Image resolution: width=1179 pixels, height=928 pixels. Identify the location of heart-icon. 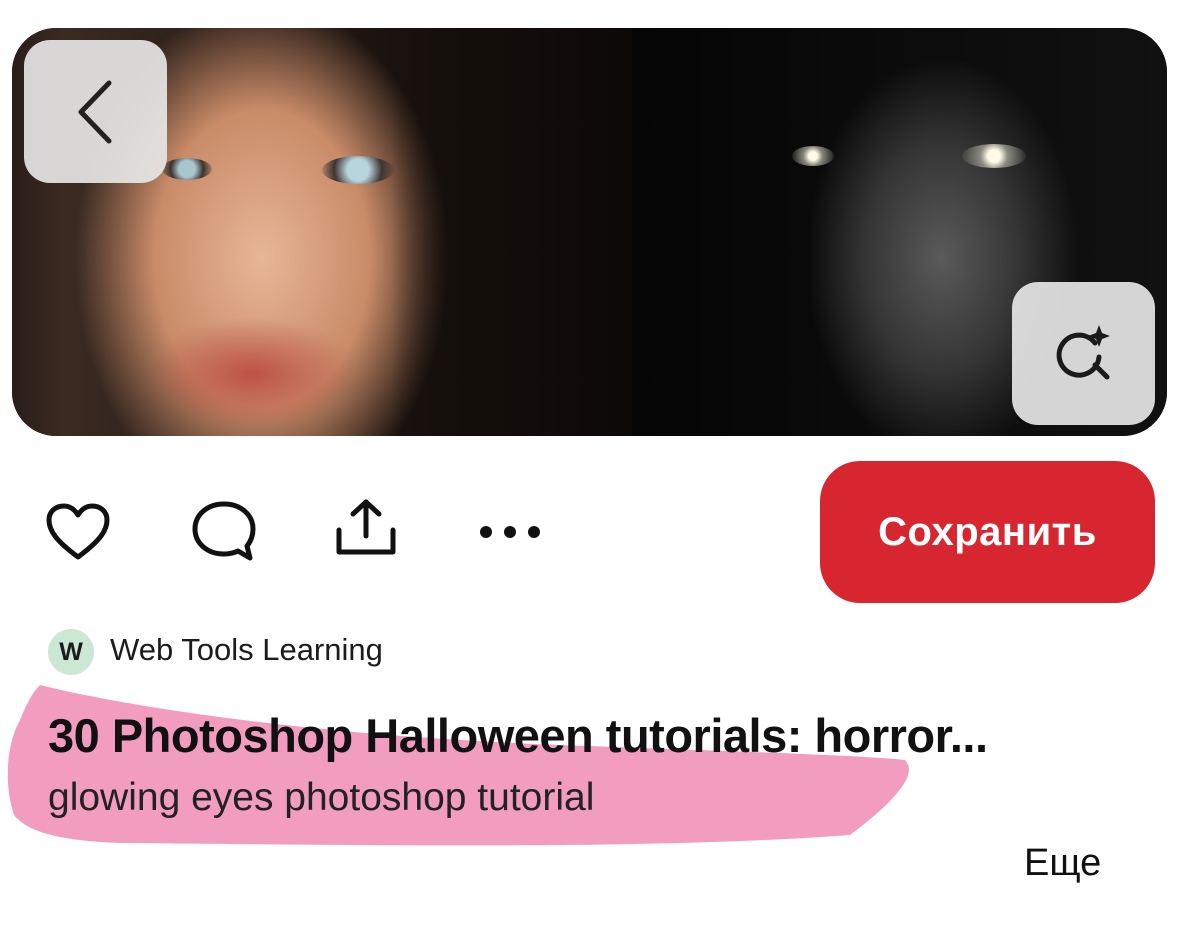
(78, 531).